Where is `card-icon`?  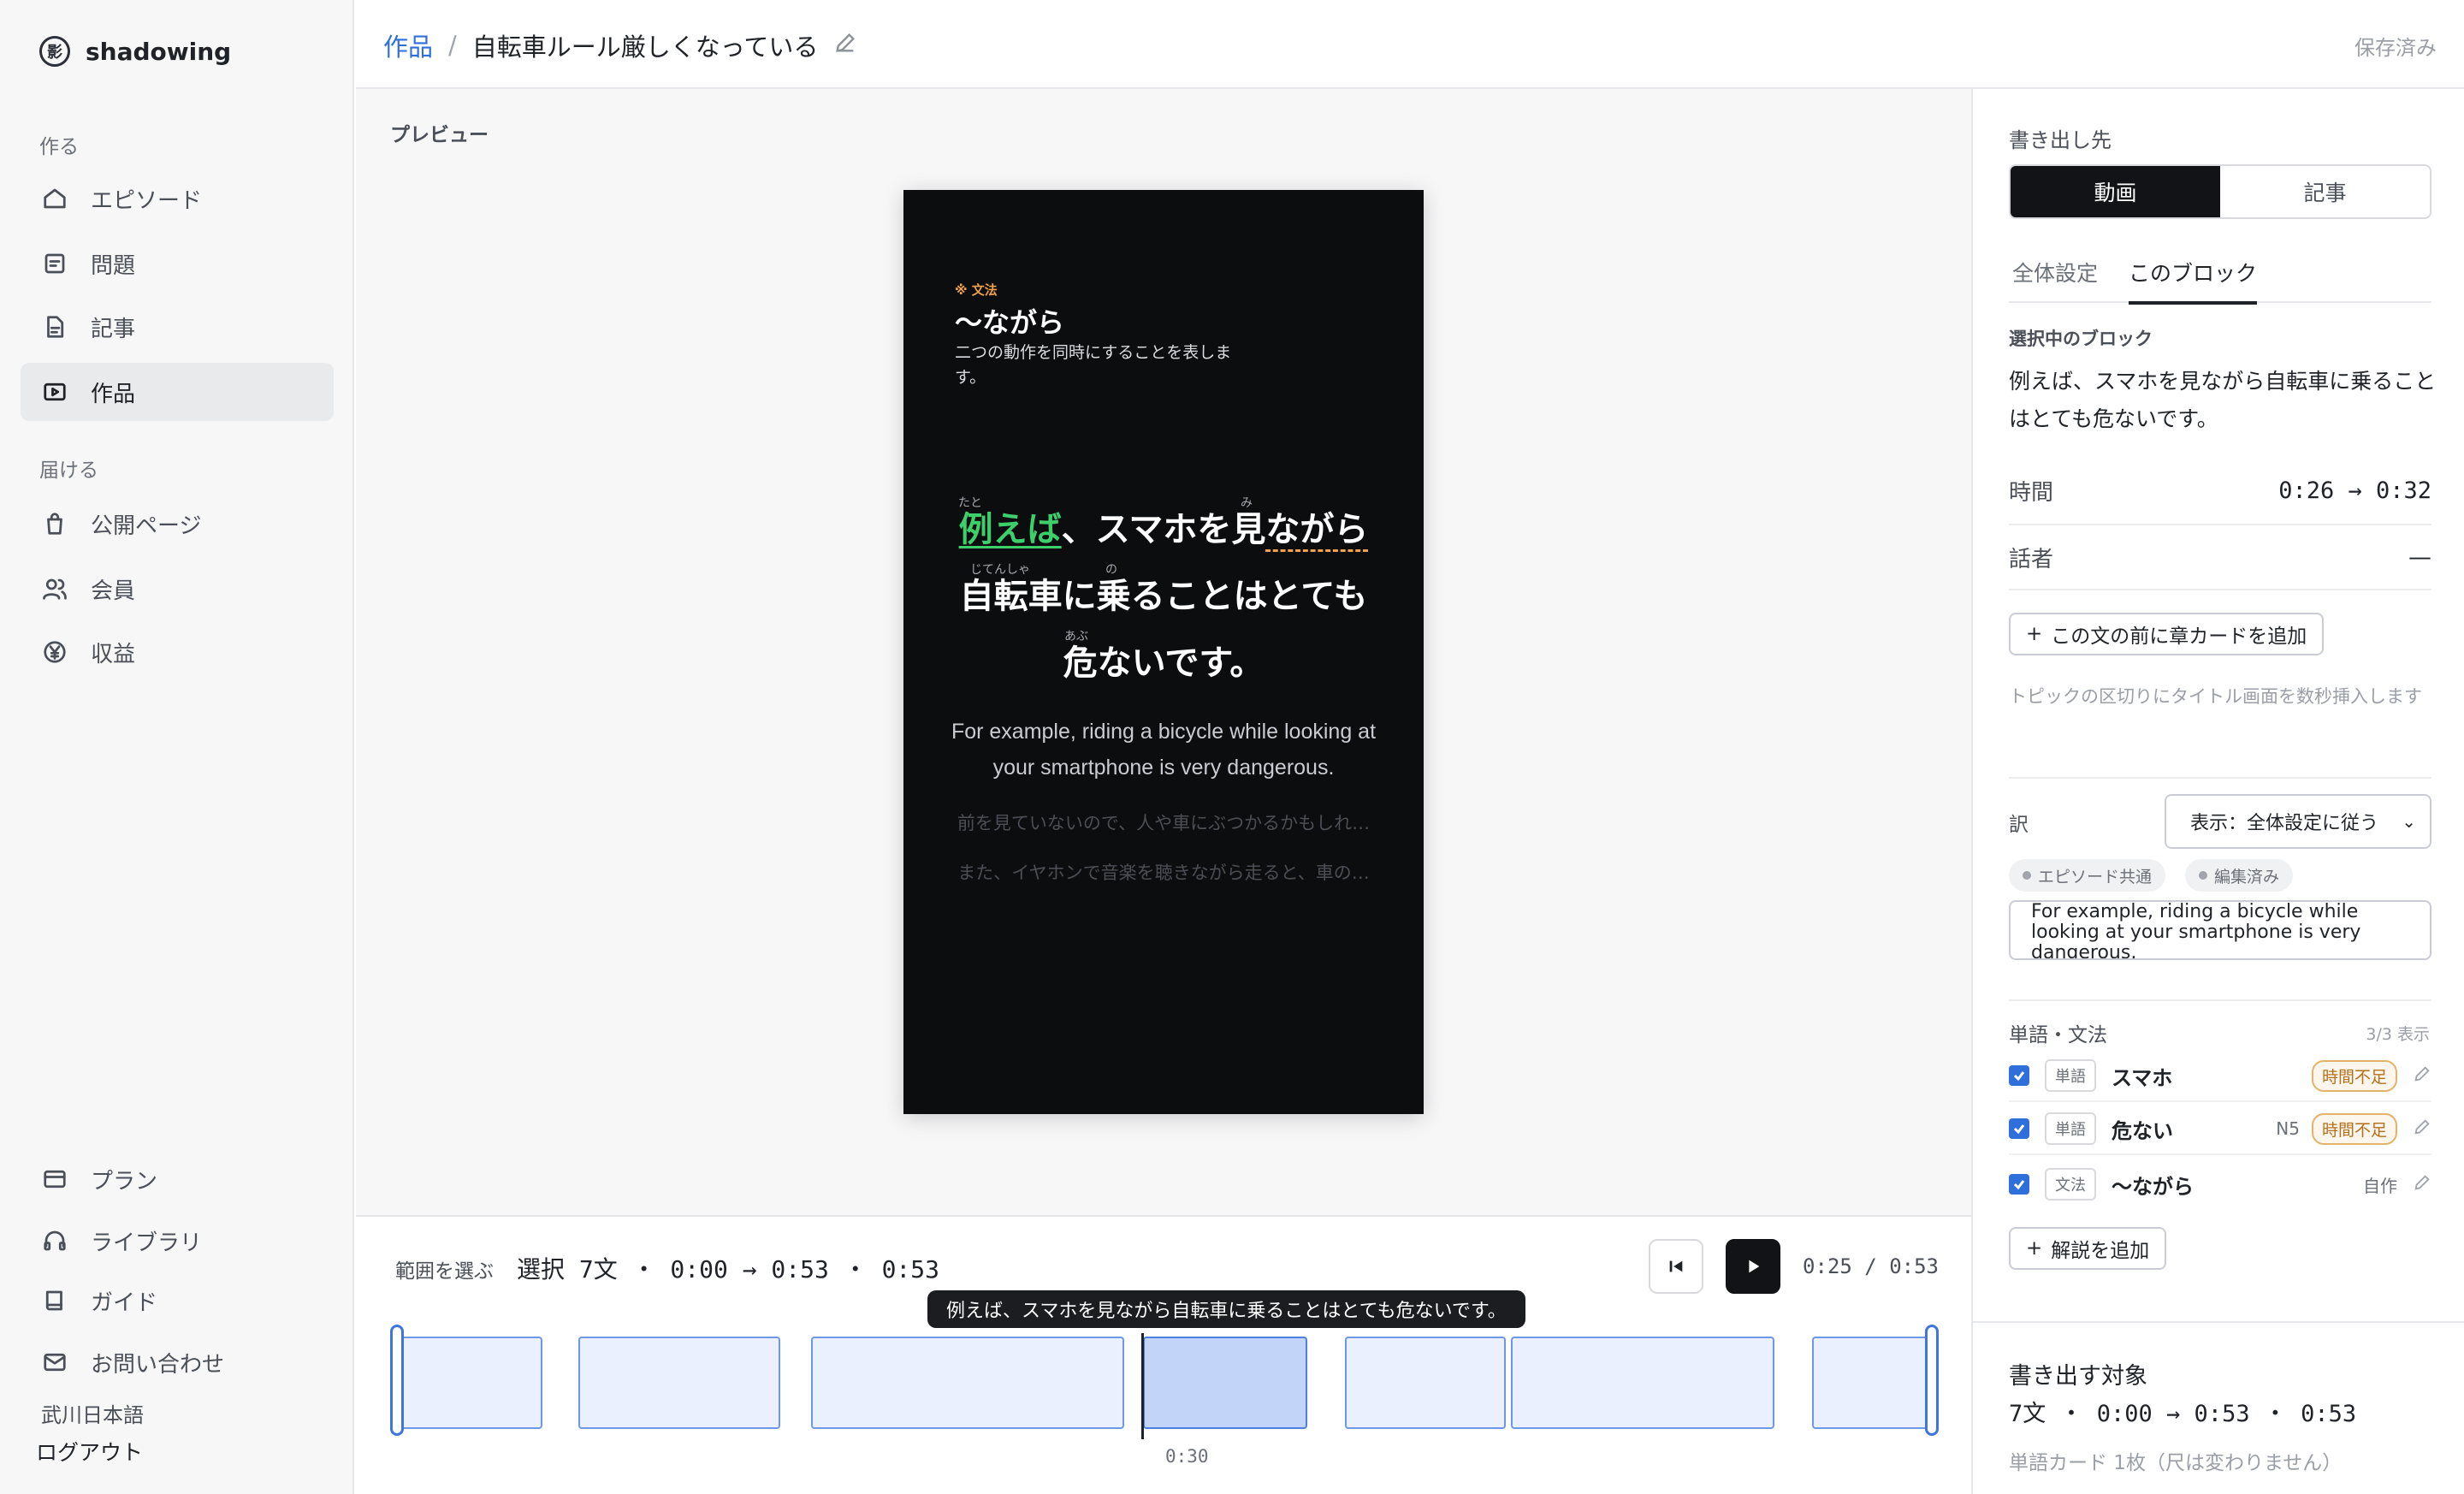
card-icon is located at coordinates (54, 1179).